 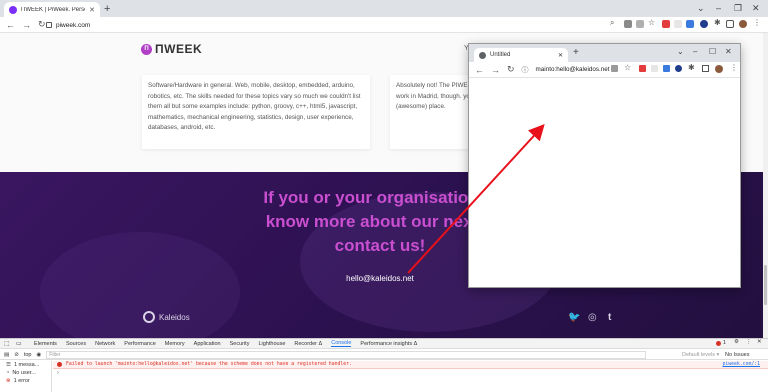 What do you see at coordinates (38, 355) in the screenshot?
I see `eye-icon: ◉` at bounding box center [38, 355].